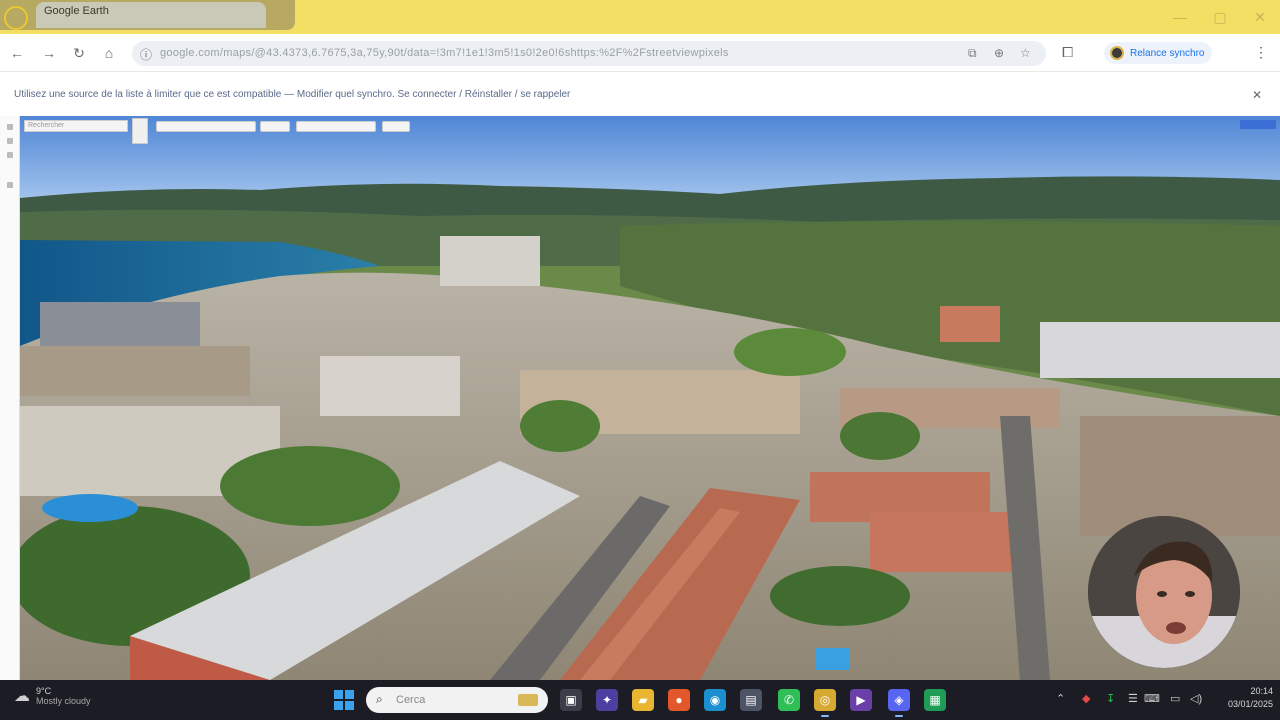 The height and width of the screenshot is (720, 1280). Describe the element at coordinates (146, 54) in the screenshot. I see `site-info-icon: ⓘ` at that location.